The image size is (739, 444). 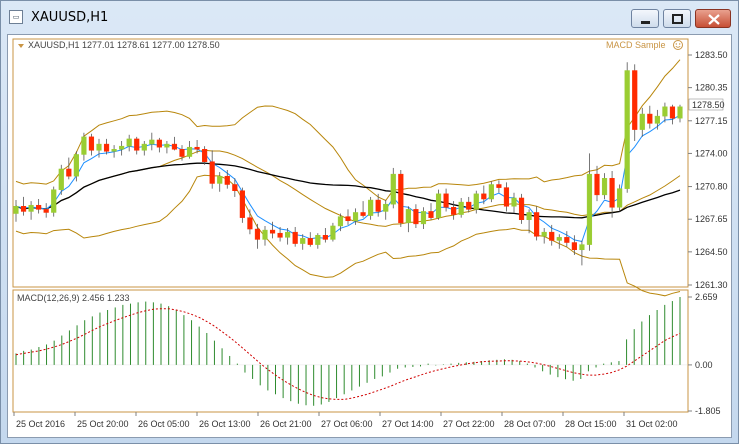 What do you see at coordinates (469, 424) in the screenshot?
I see `time-axis-label: 27 Oct 22:00` at bounding box center [469, 424].